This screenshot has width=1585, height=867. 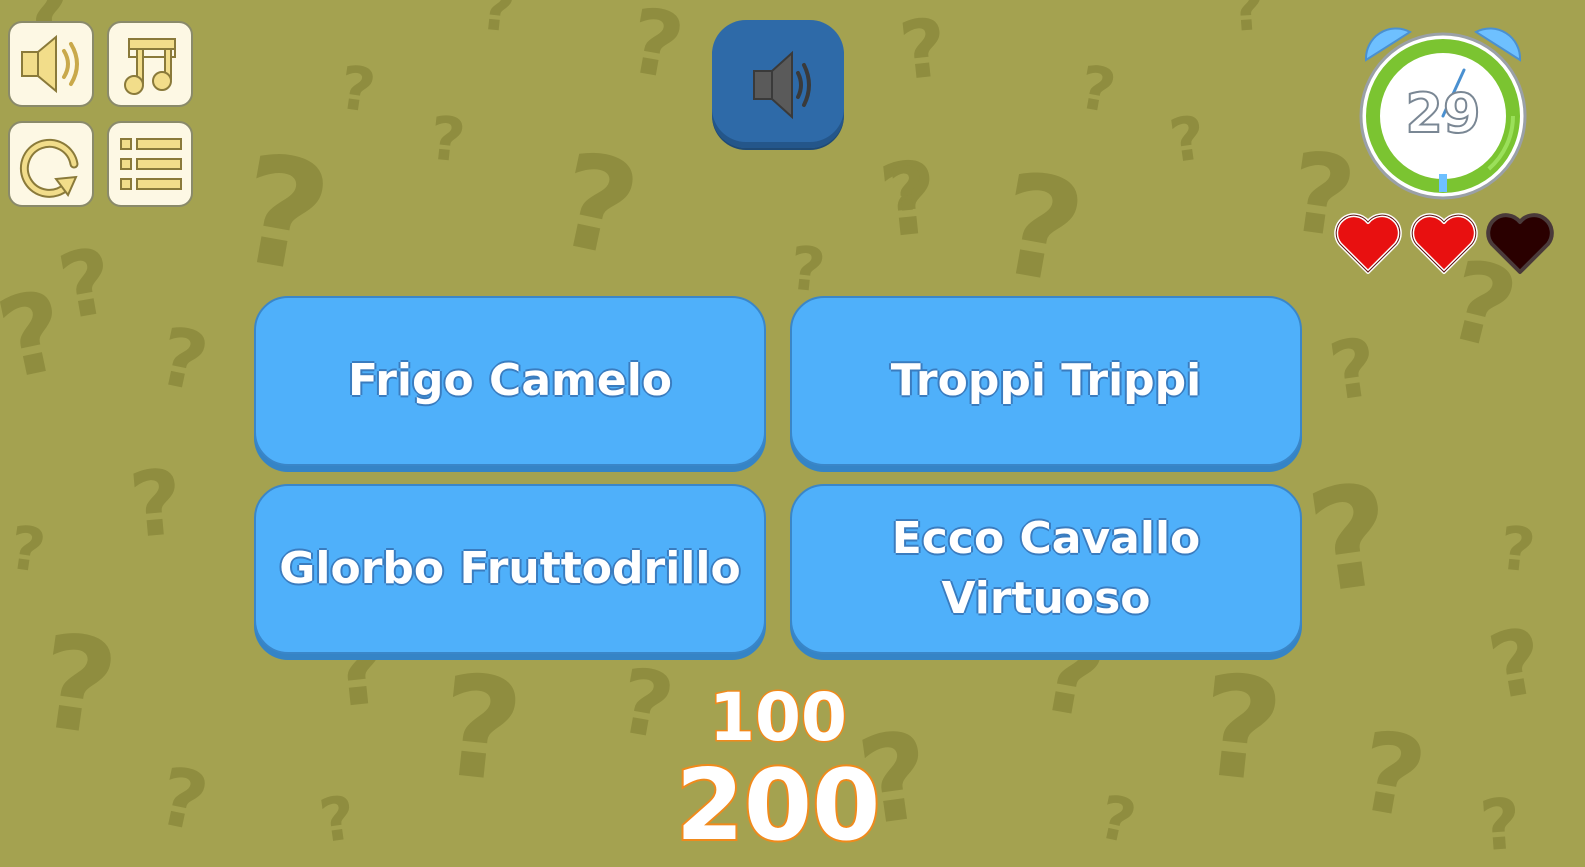 What do you see at coordinates (1520, 243) in the screenshot?
I see `heart-empty-icon` at bounding box center [1520, 243].